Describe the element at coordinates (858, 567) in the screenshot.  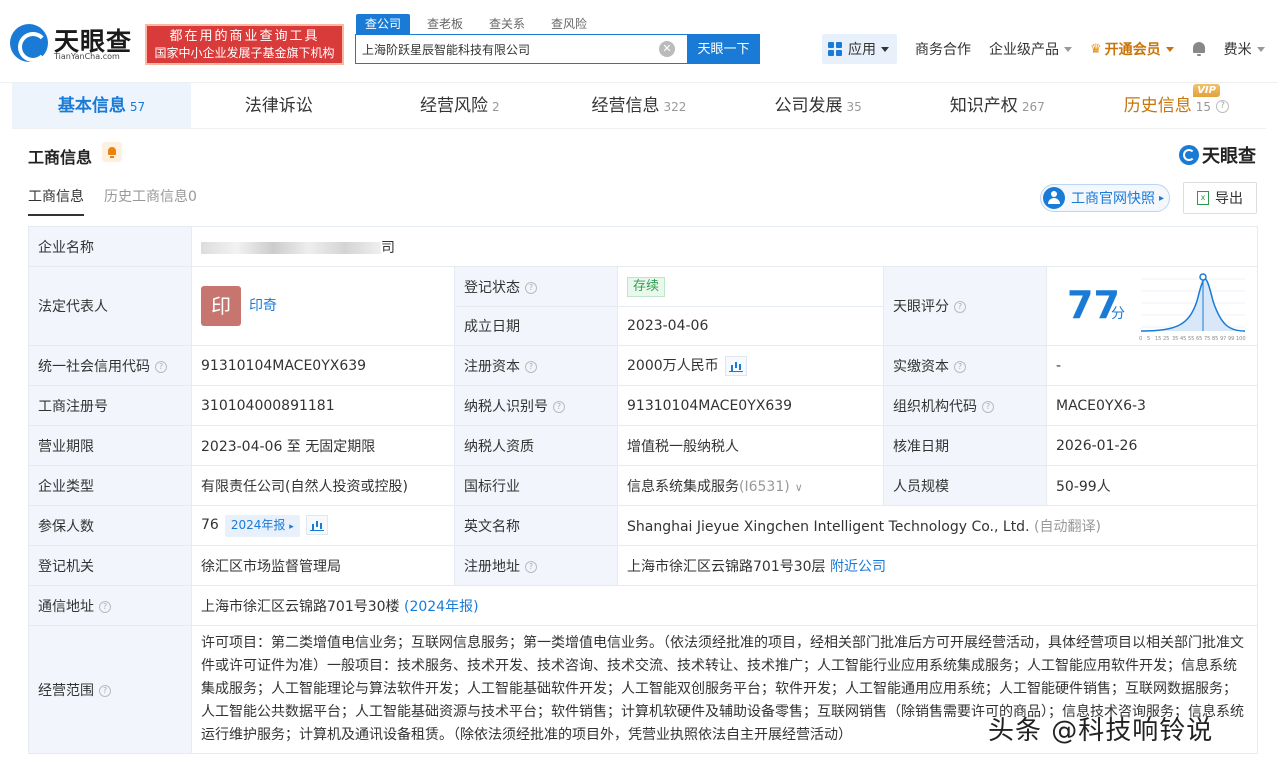
I see `nearby-companies-link: 附近公司` at that location.